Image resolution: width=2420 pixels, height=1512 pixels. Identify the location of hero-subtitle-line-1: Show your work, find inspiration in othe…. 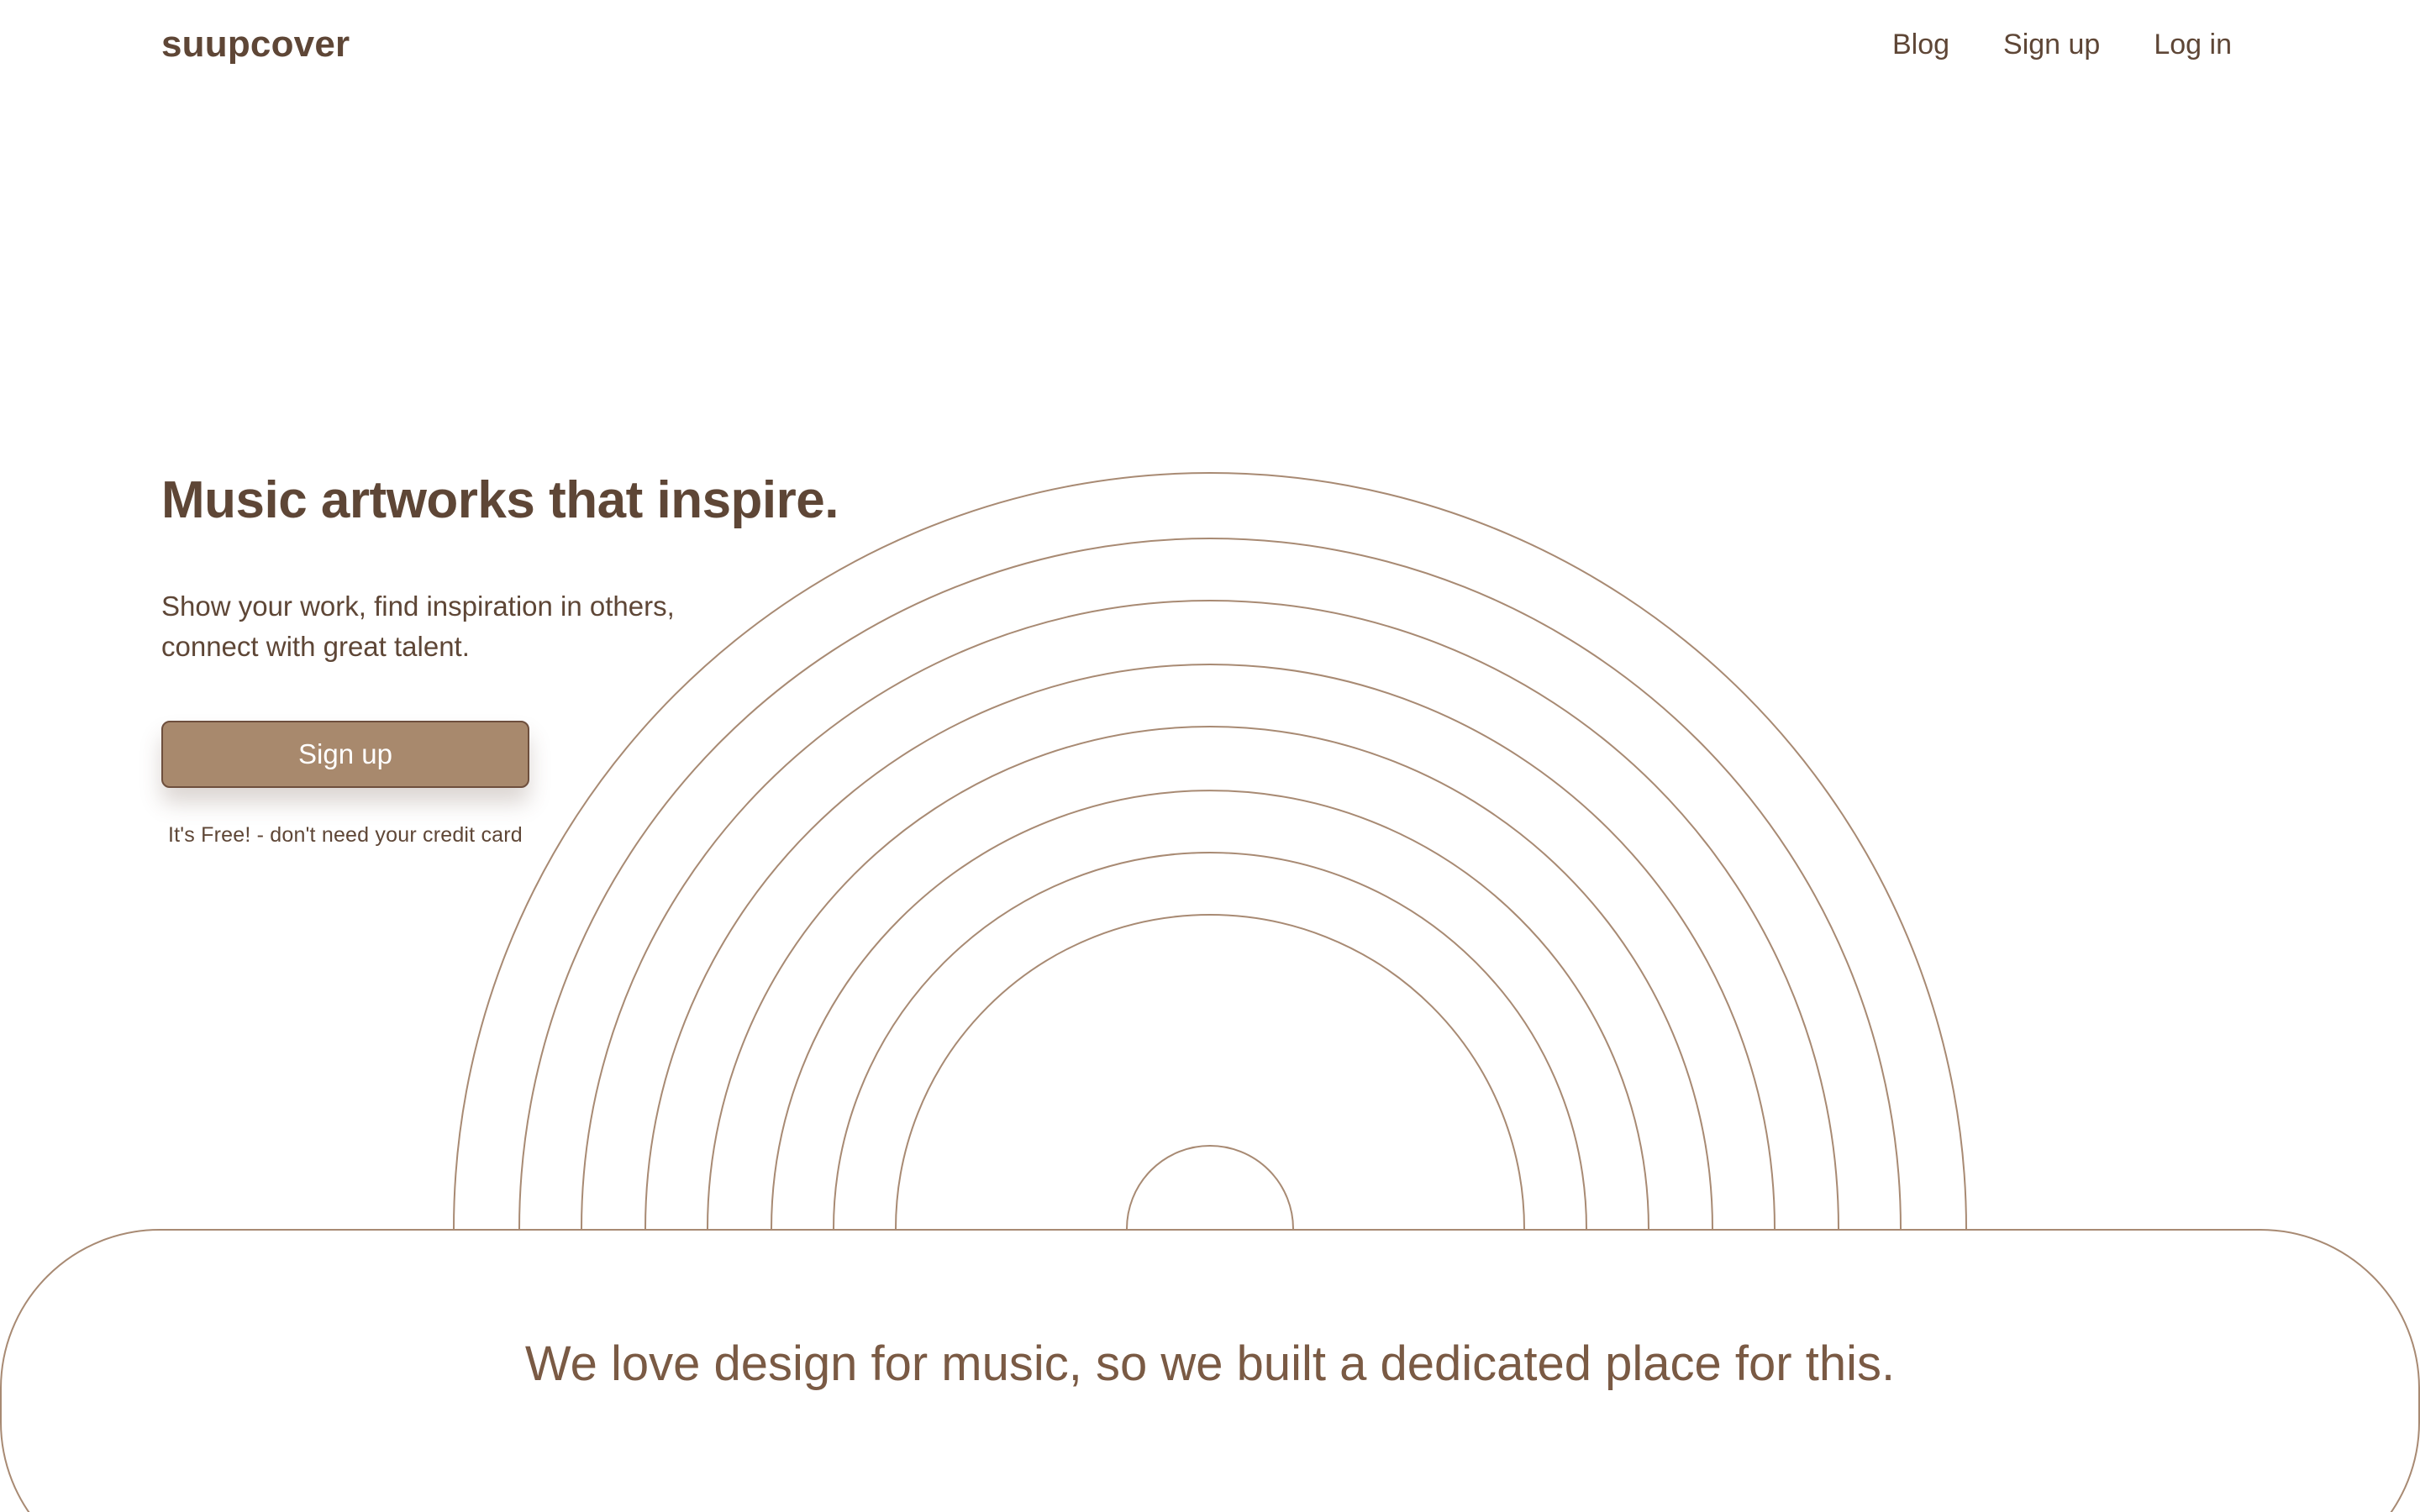
(418, 606).